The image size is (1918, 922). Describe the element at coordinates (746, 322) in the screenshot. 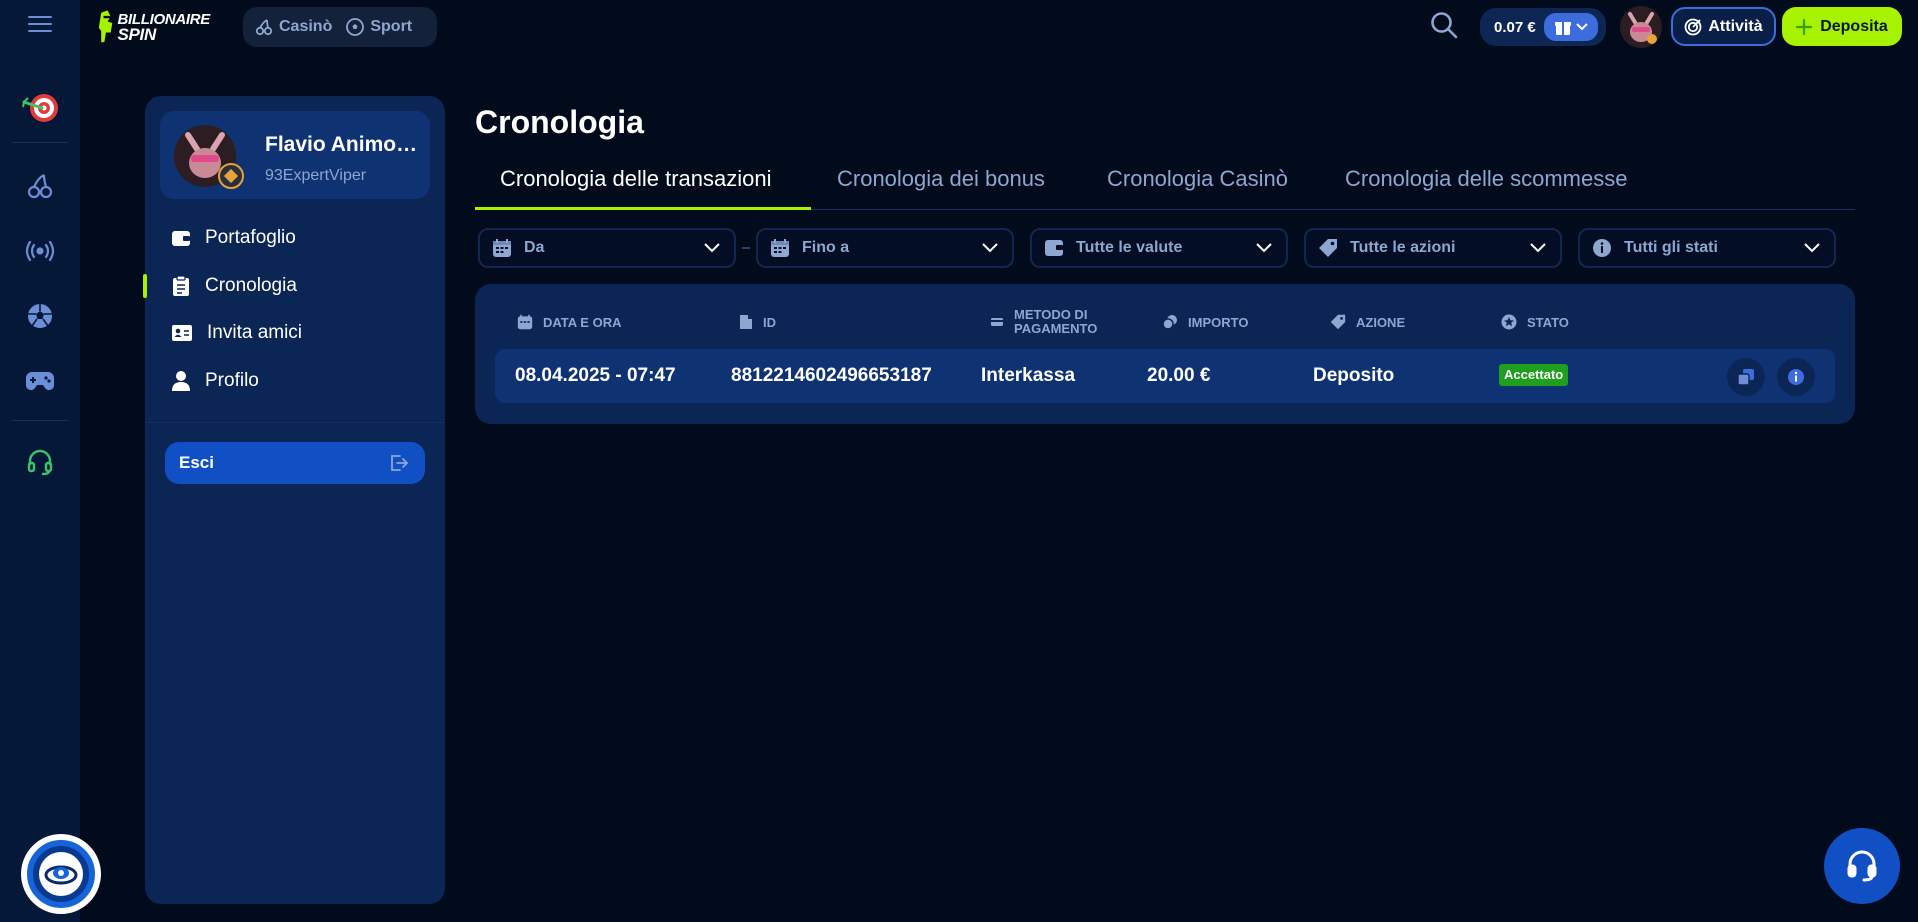

I see `document-icon` at that location.